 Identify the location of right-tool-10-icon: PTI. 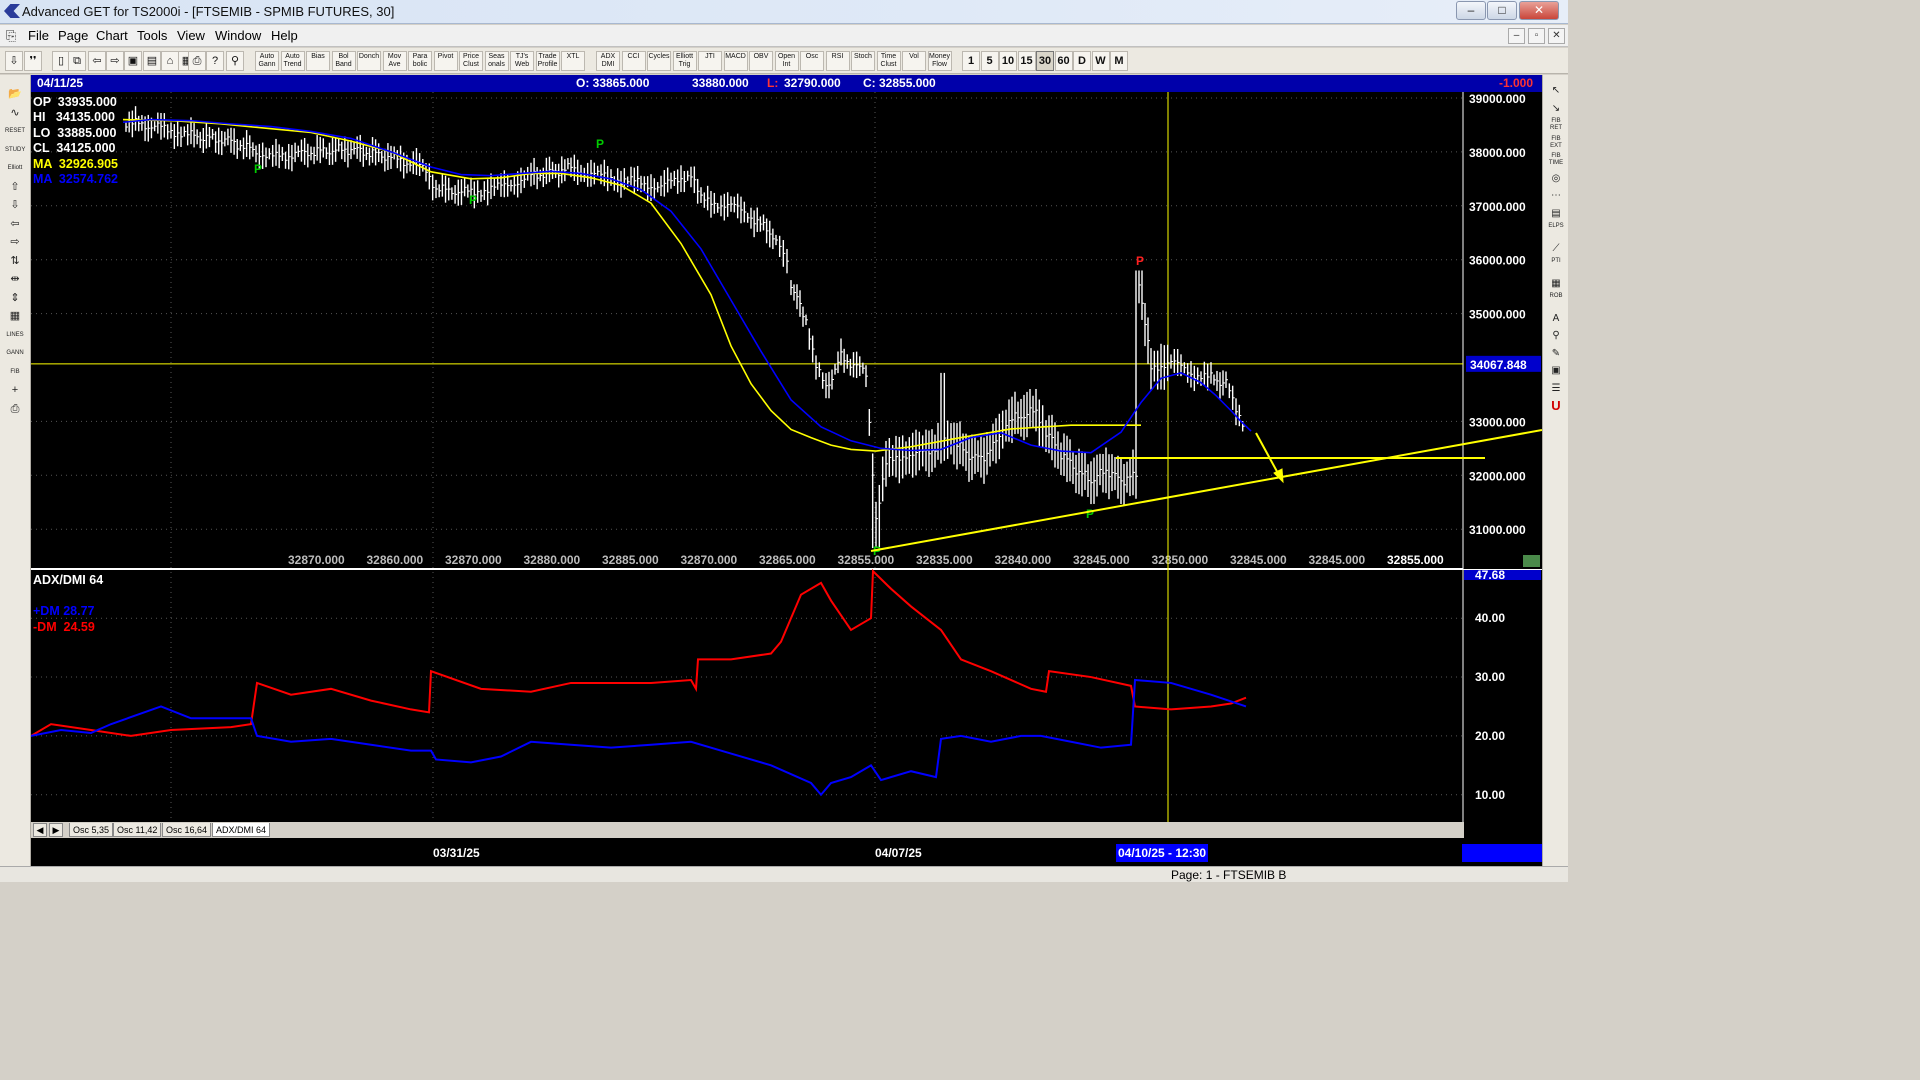
(1556, 266).